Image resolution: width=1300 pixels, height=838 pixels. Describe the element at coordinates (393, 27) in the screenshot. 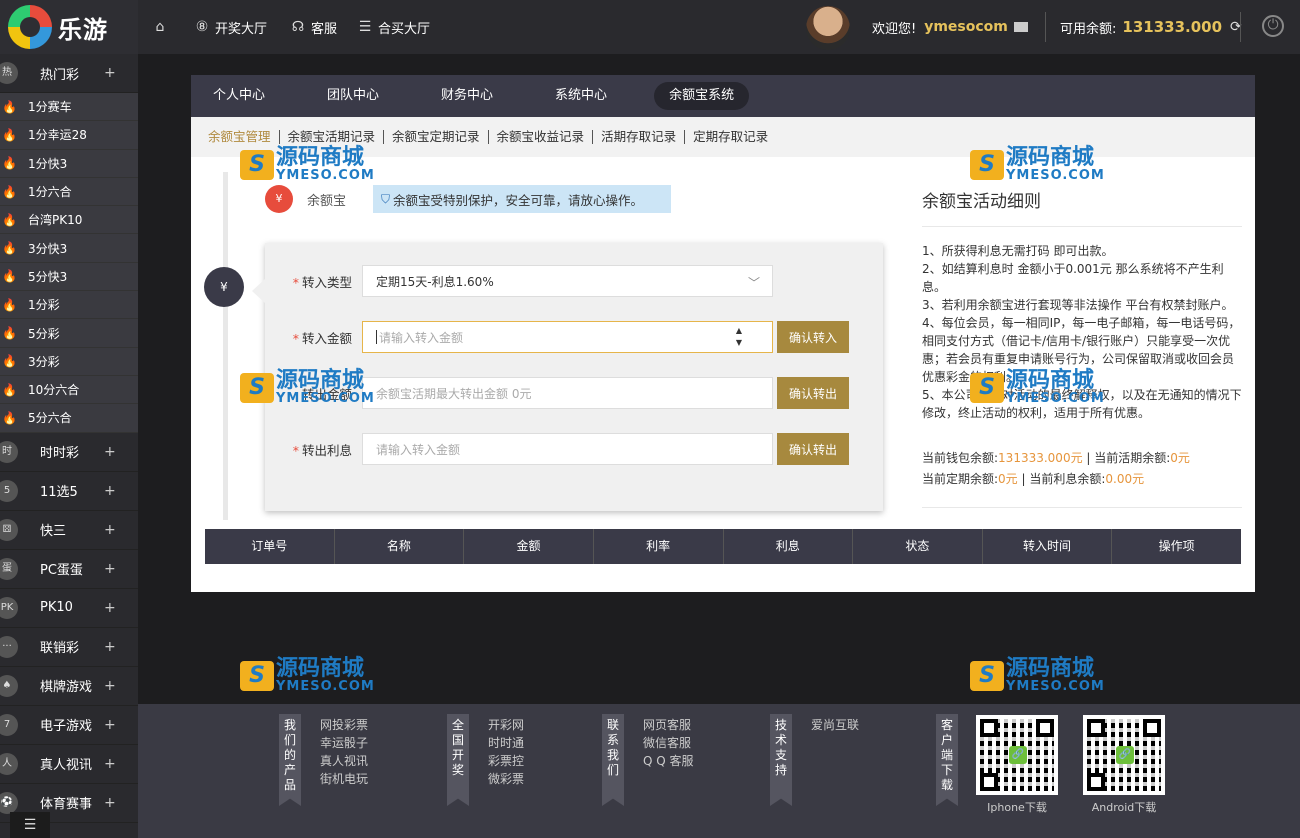

I see `nav-group-buy-hall: ☰ 合买大厅` at that location.